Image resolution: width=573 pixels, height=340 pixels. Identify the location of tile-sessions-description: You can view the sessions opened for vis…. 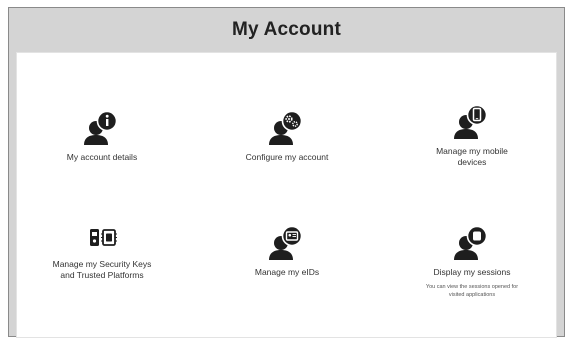
(472, 291).